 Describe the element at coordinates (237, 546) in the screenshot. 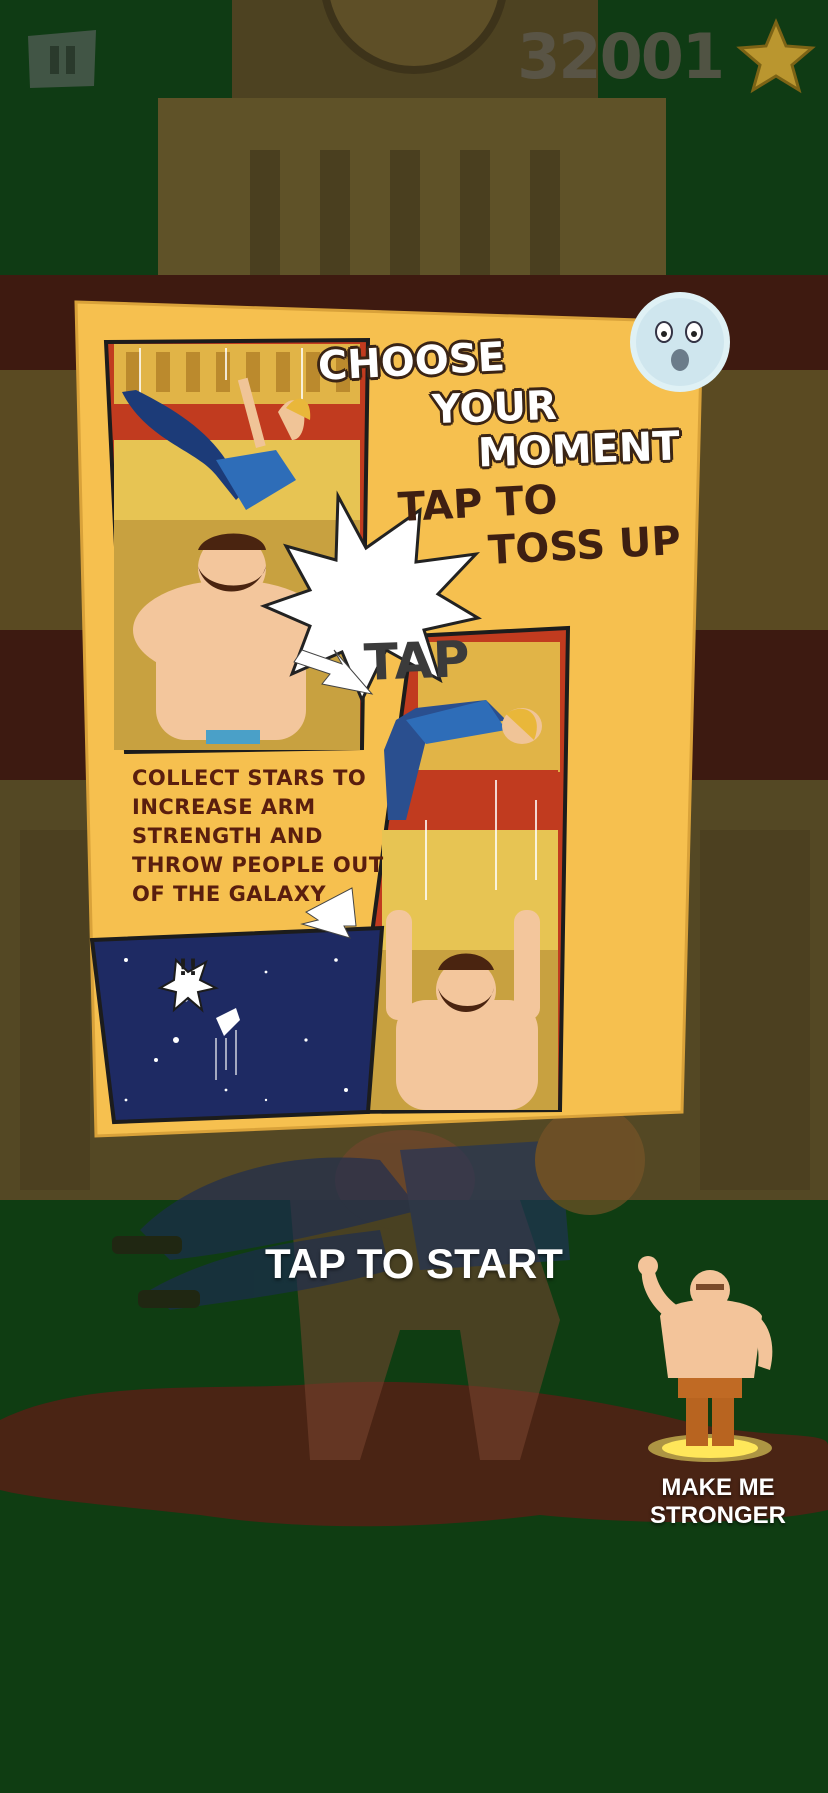

I see `panel-toss` at that location.